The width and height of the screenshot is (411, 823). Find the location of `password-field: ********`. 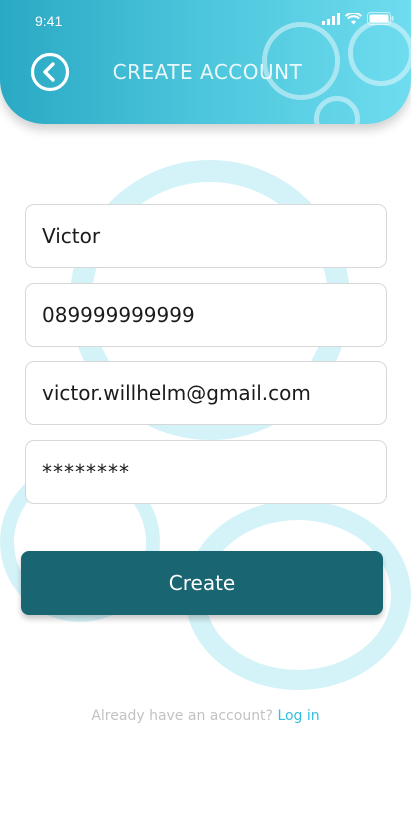

password-field: ******** is located at coordinates (206, 472).